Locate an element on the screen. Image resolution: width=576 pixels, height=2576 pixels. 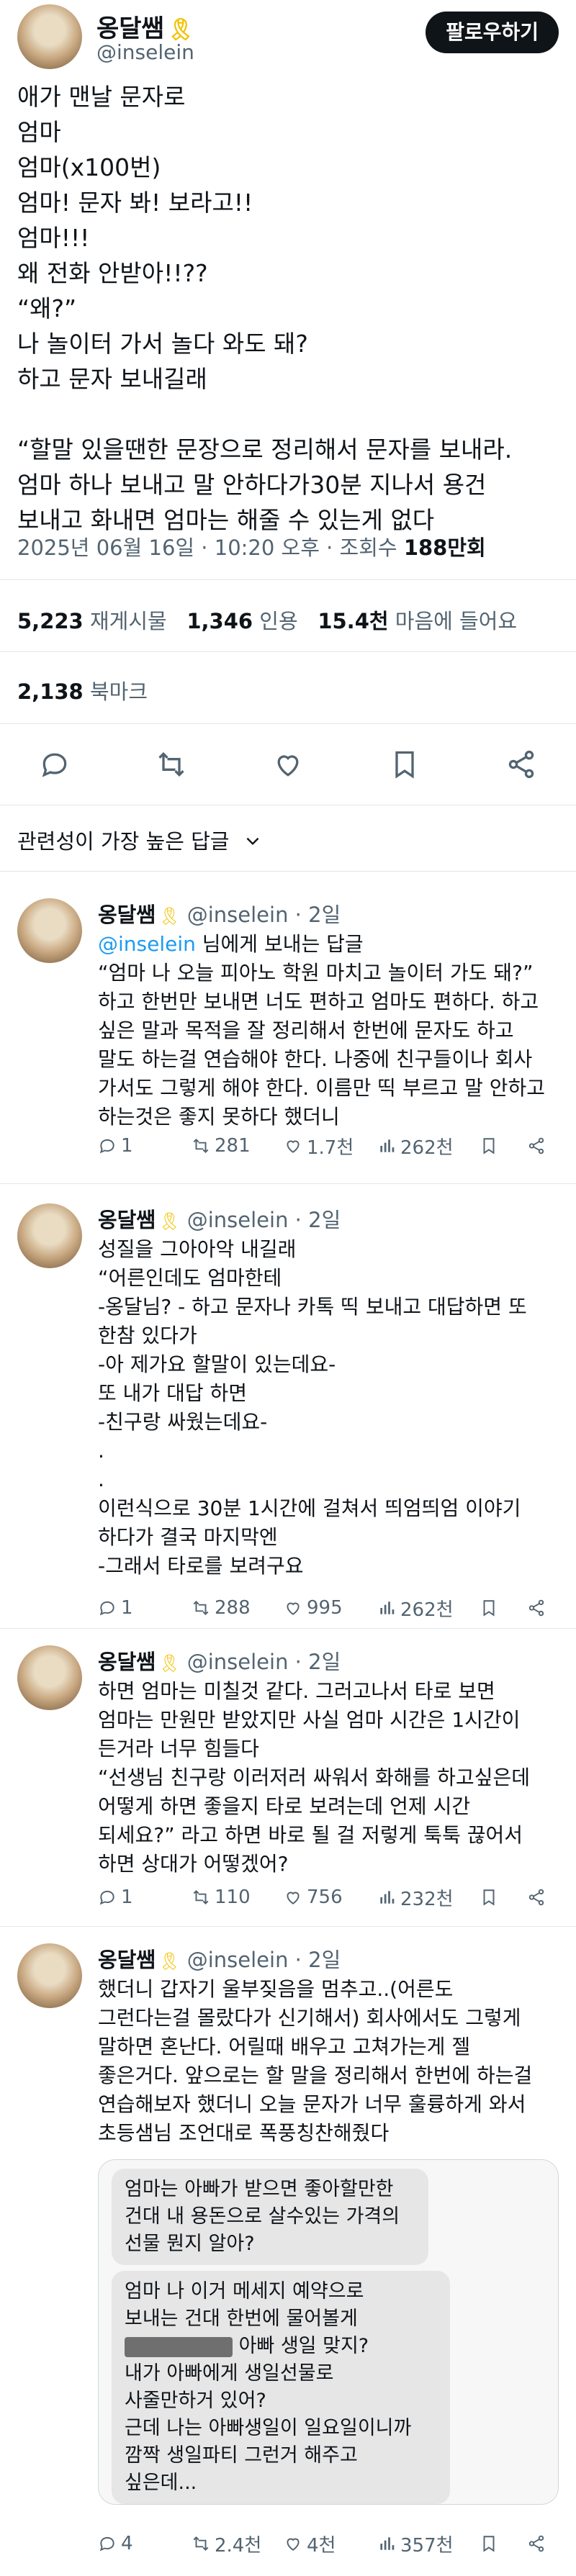
like-count: 15.4천 is located at coordinates (353, 621).